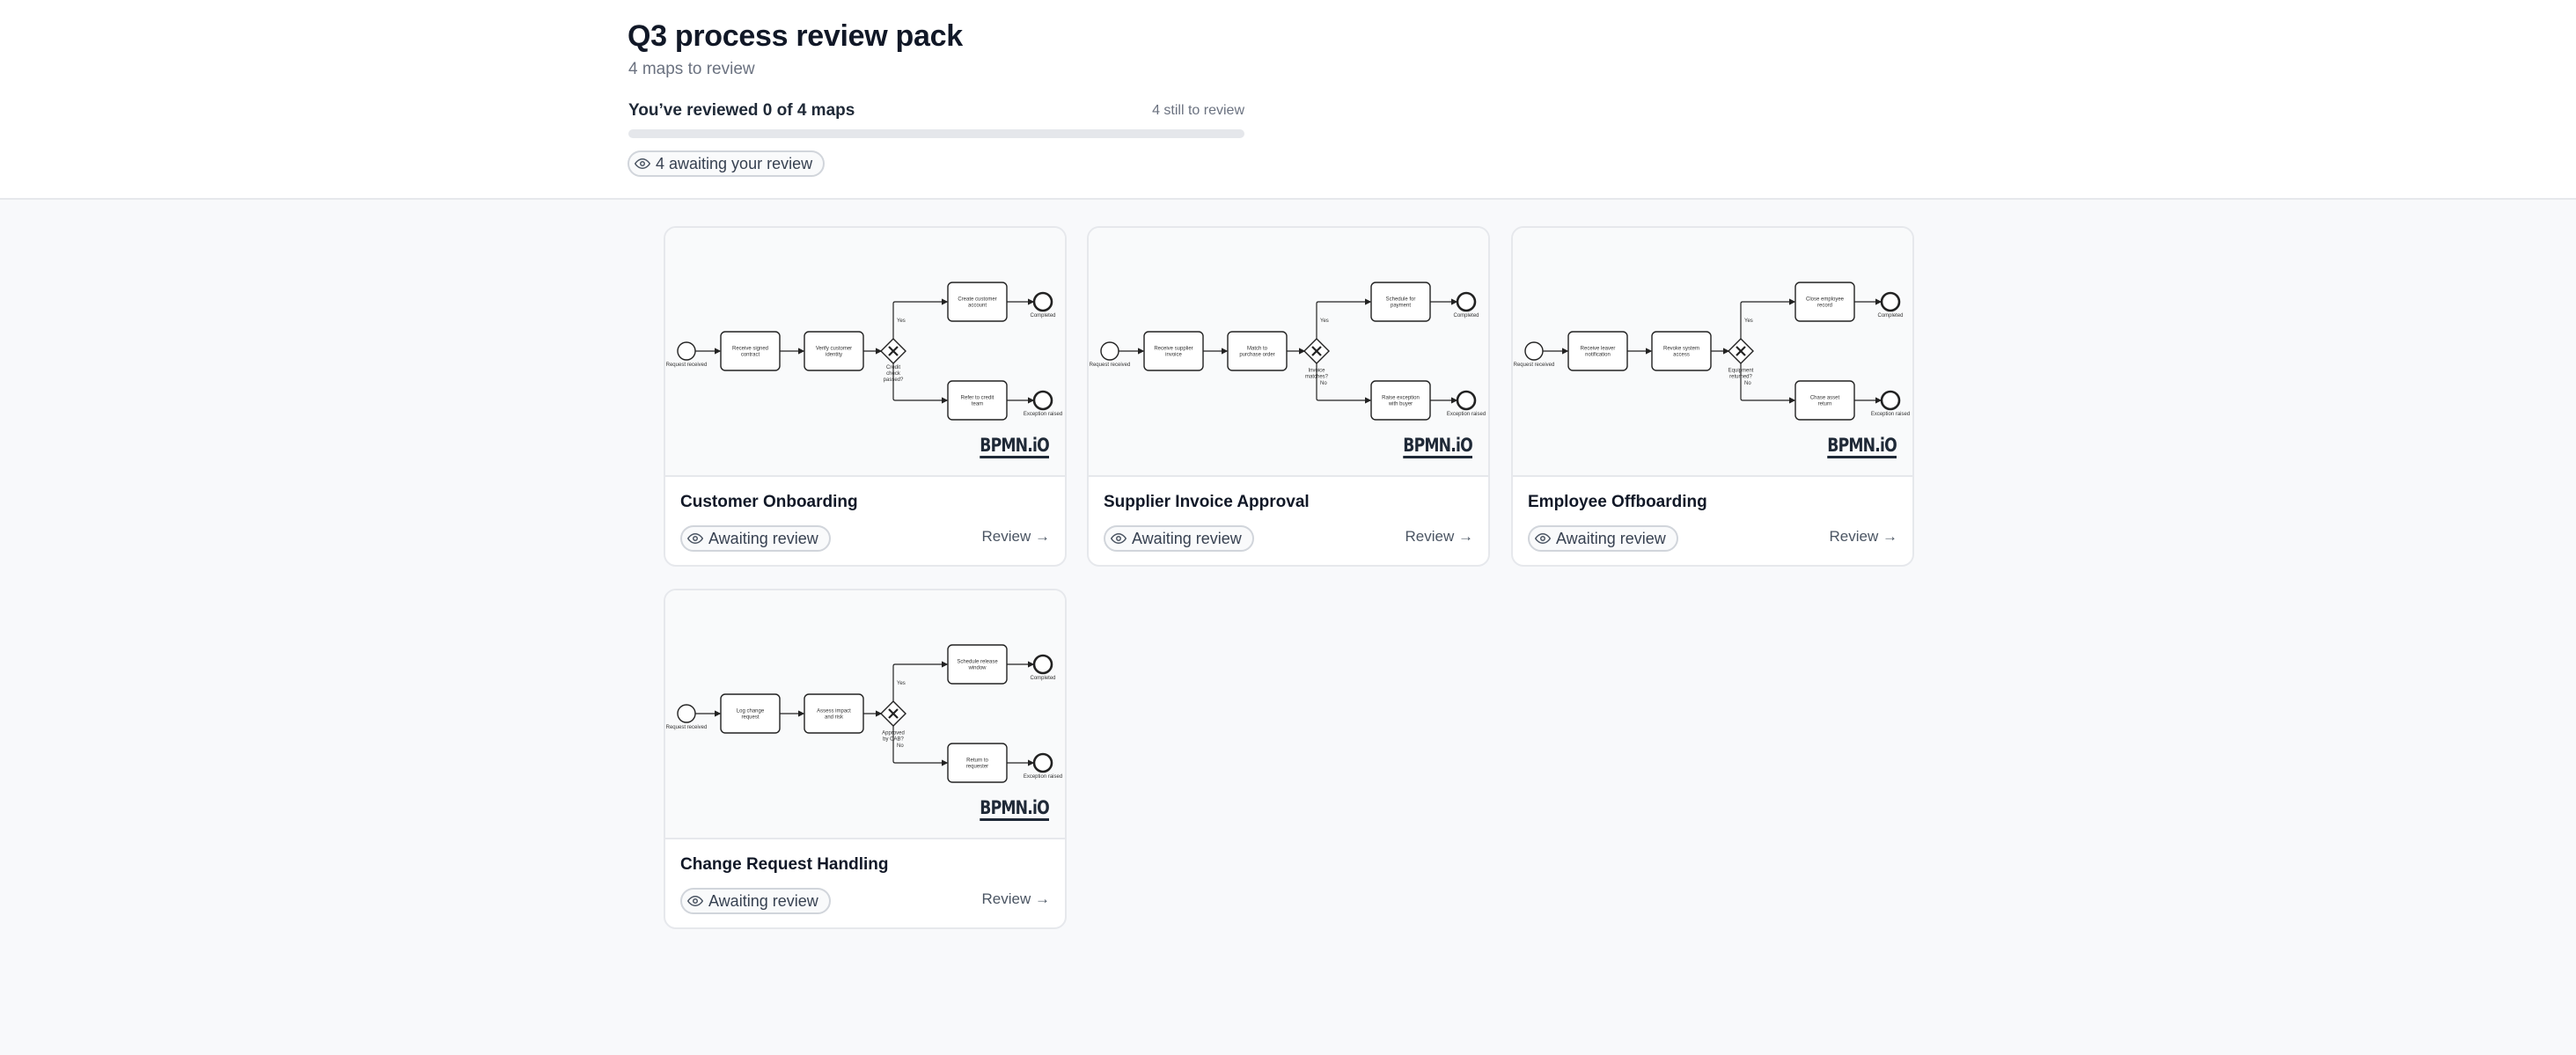 The width and height of the screenshot is (2576, 1055). I want to click on card-title: Change Request Handling, so click(784, 865).